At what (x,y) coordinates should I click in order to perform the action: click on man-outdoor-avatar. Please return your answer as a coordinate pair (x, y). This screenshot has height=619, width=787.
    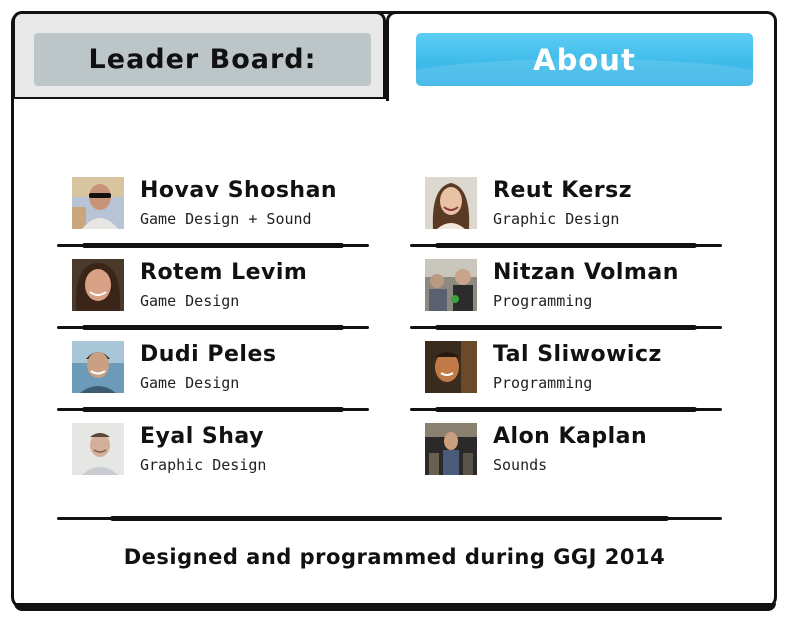
    Looking at the image, I should click on (98, 367).